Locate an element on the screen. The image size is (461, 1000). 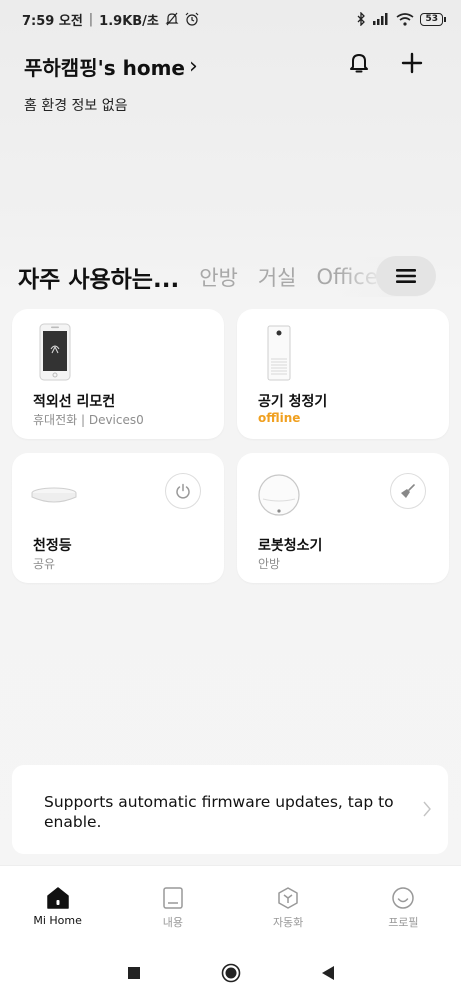
chevron-right-icon is located at coordinates (427, 809).